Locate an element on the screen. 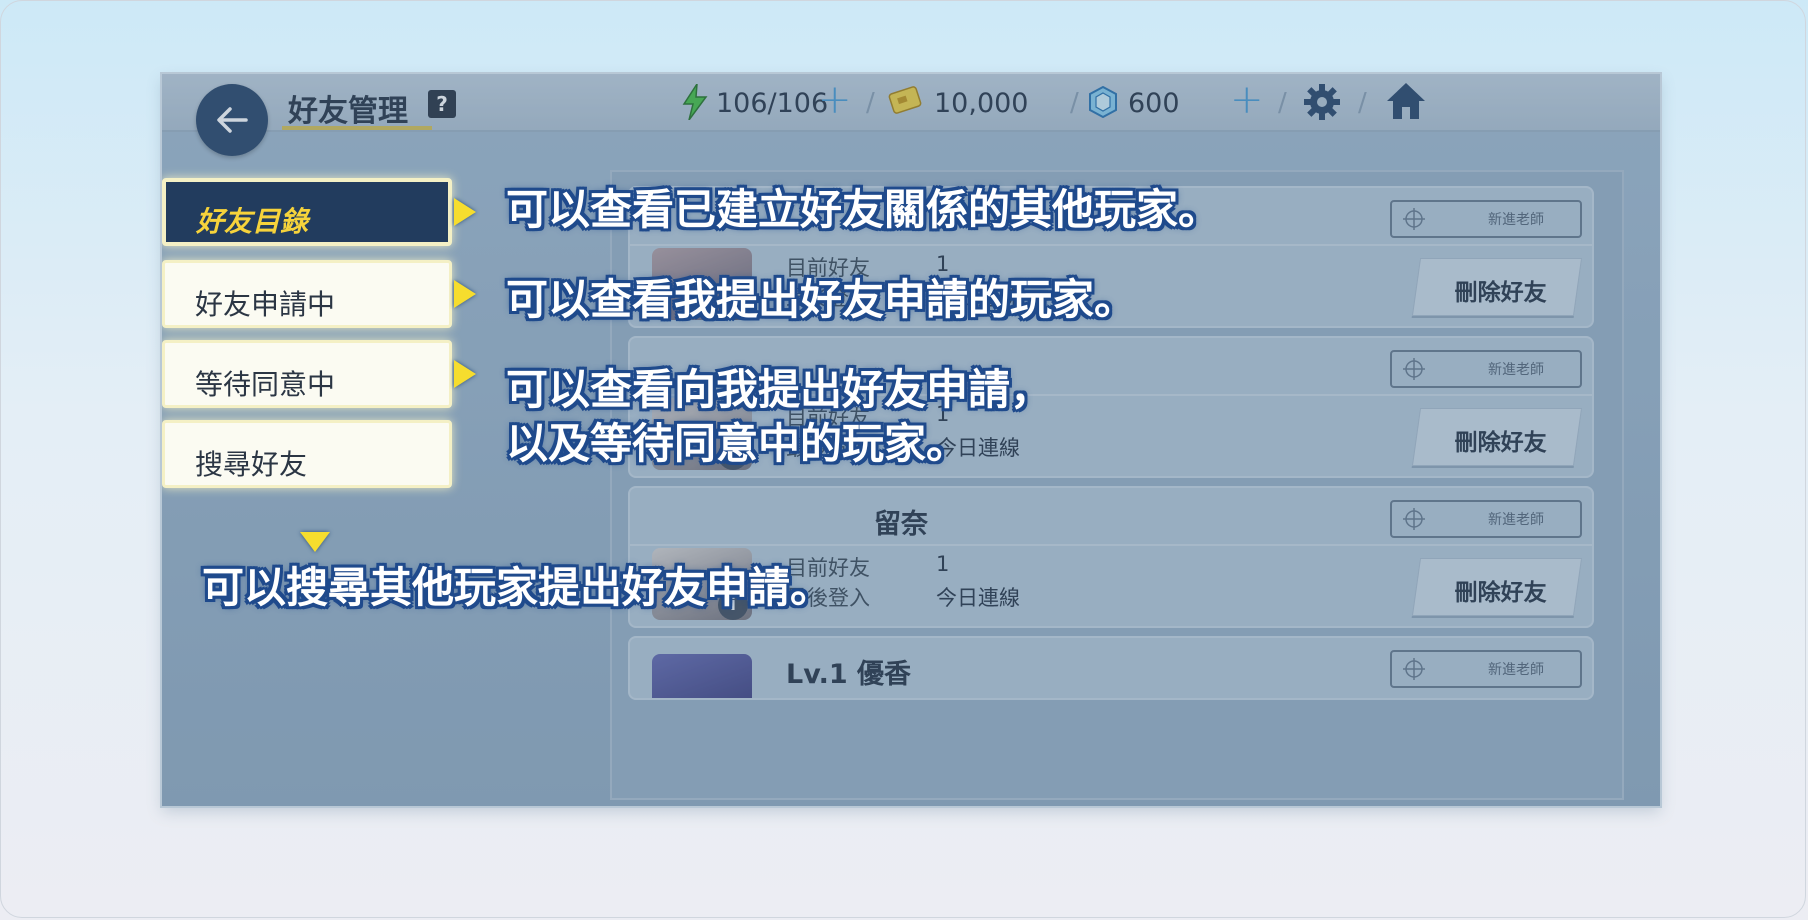 The width and height of the screenshot is (1808, 920). credit-card-icon is located at coordinates (905, 100).